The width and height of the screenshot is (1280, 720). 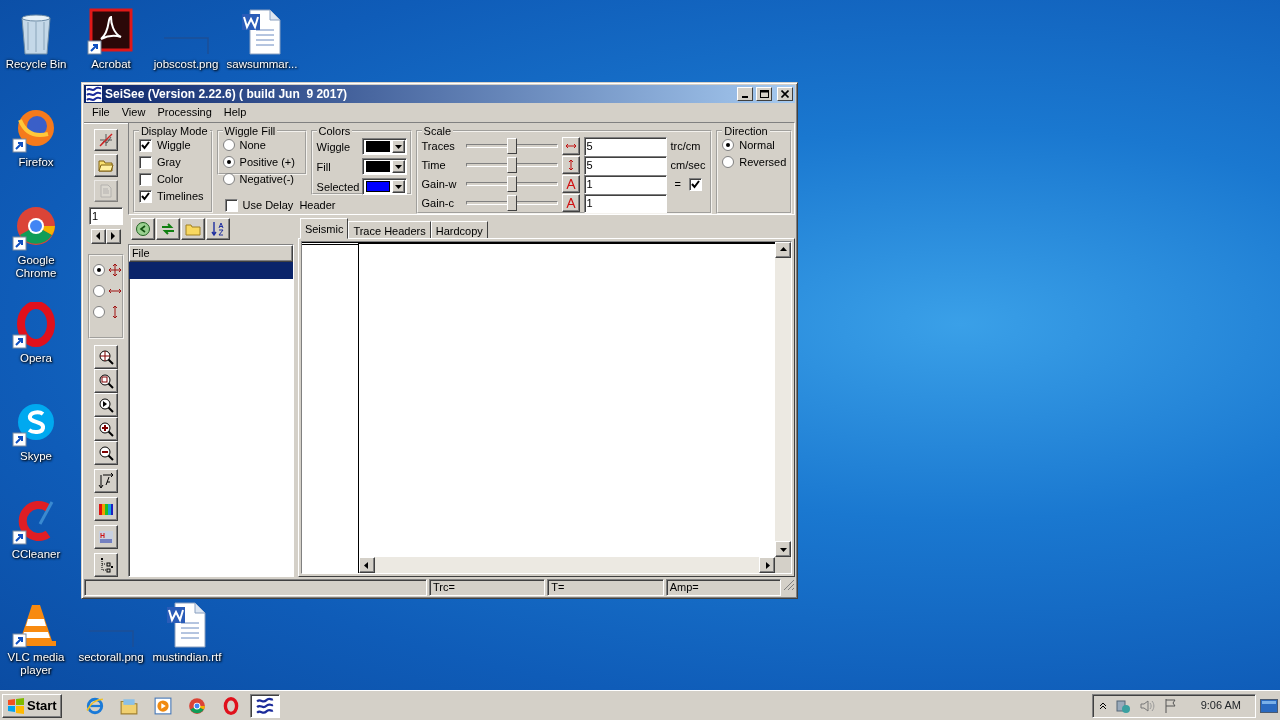 I want to click on tab: Hardcopy, so click(x=459, y=229).